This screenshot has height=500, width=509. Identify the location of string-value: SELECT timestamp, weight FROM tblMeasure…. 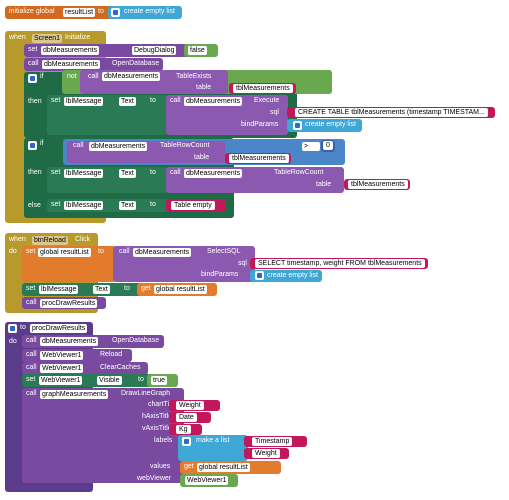
(340, 263).